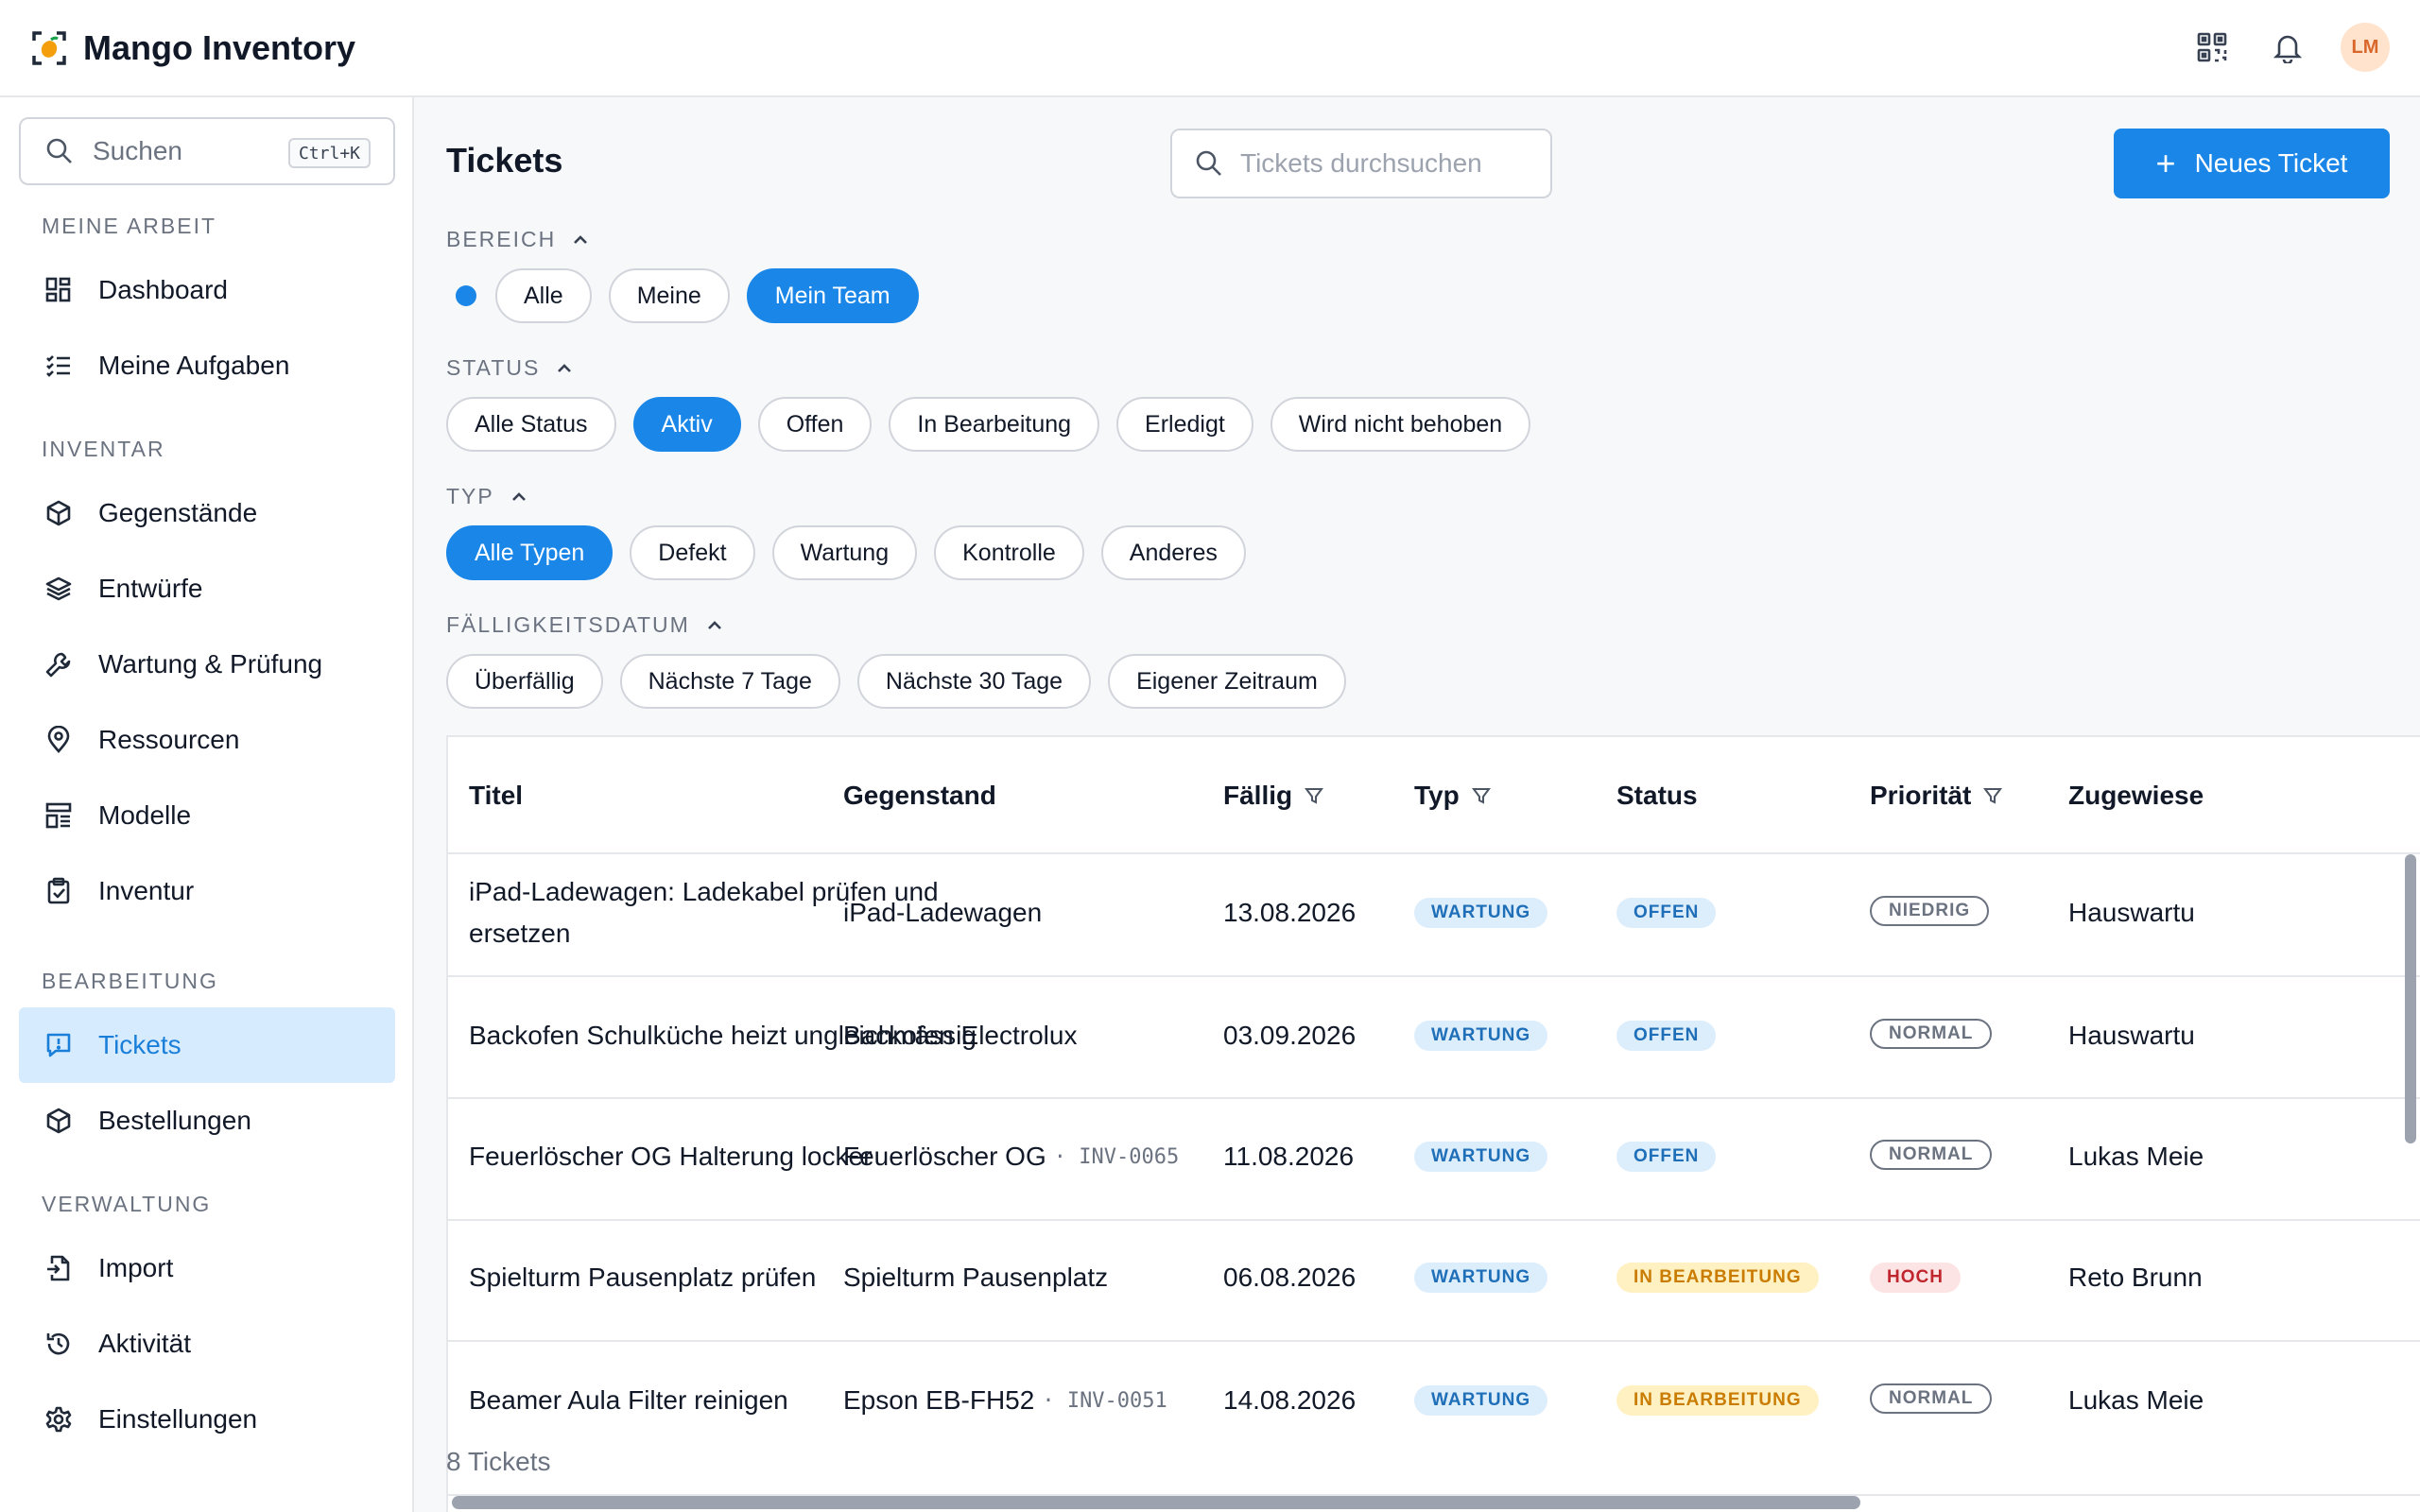 The width and height of the screenshot is (2420, 1512). What do you see at coordinates (169, 739) in the screenshot?
I see `sidebar-item-label: Ressourcen` at bounding box center [169, 739].